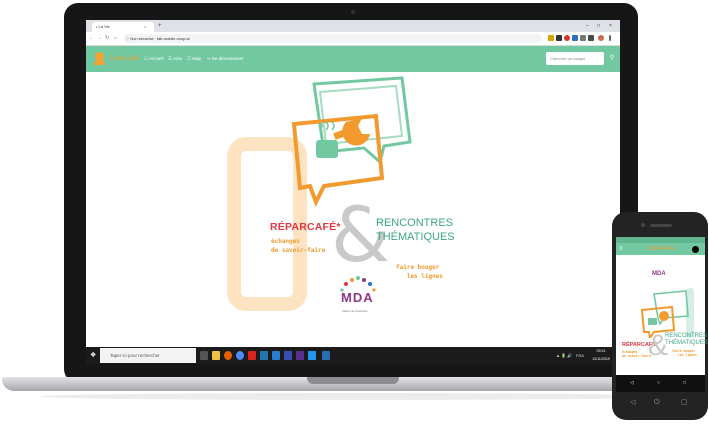  Describe the element at coordinates (107, 38) in the screenshot. I see `reload-button: ↻` at that location.